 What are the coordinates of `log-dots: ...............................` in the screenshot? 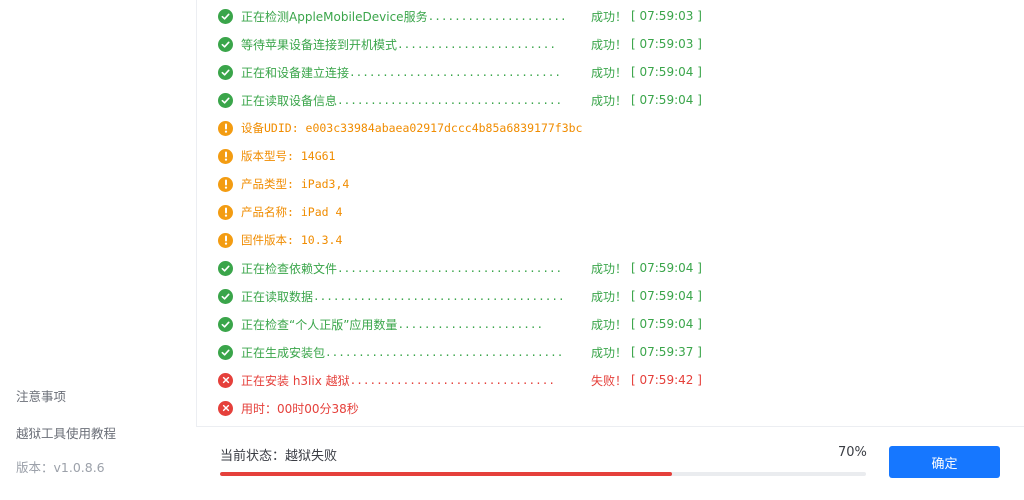 It's located at (452, 380).